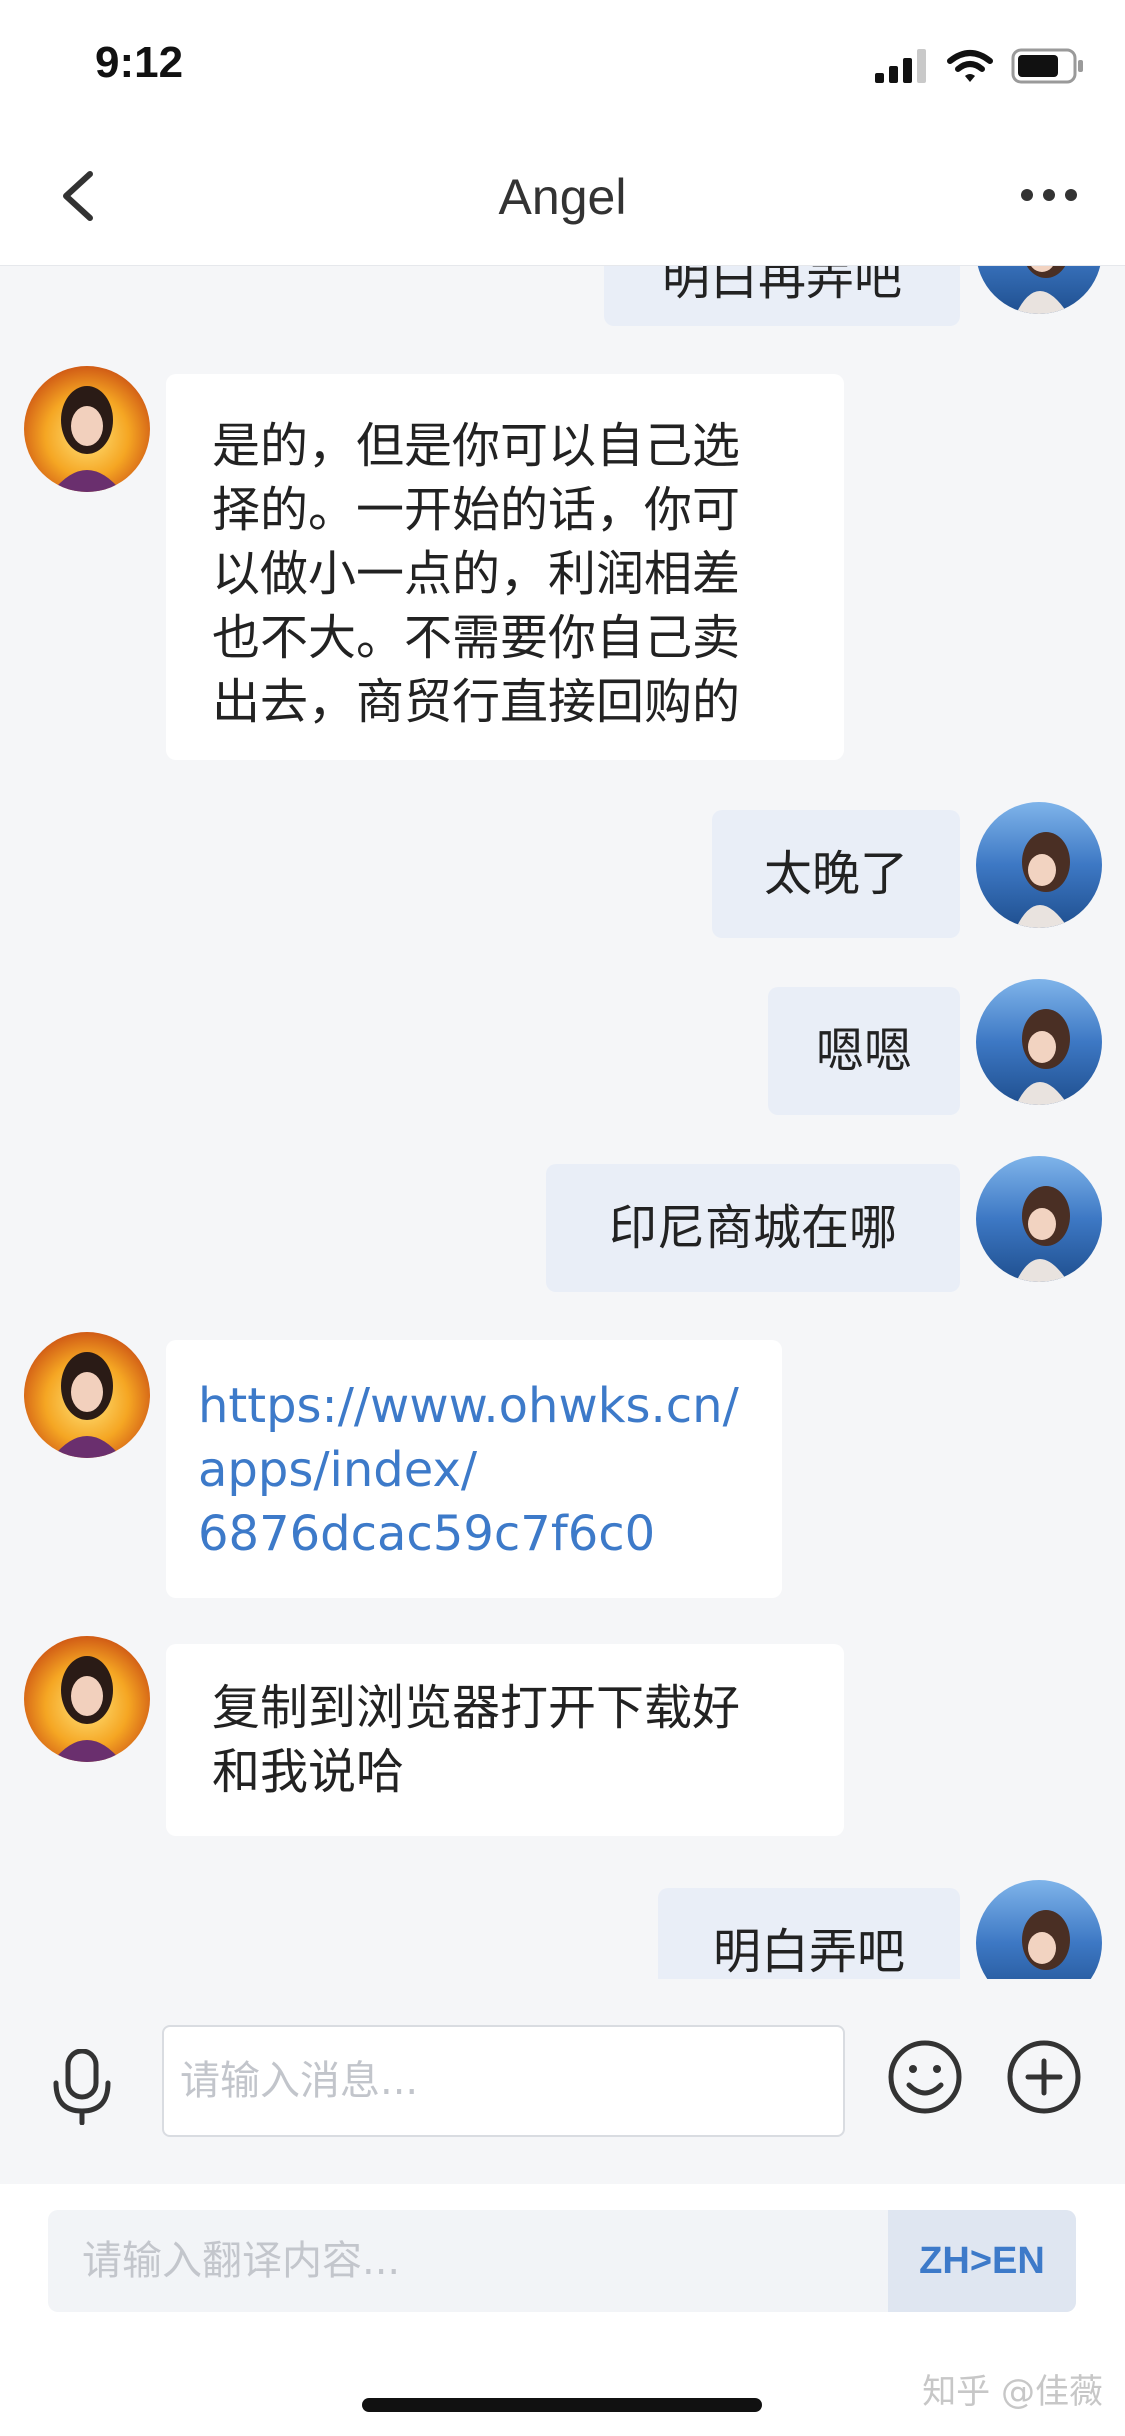 Image resolution: width=1125 pixels, height=2436 pixels. I want to click on message-text: 明白再弄吧, so click(781, 286).